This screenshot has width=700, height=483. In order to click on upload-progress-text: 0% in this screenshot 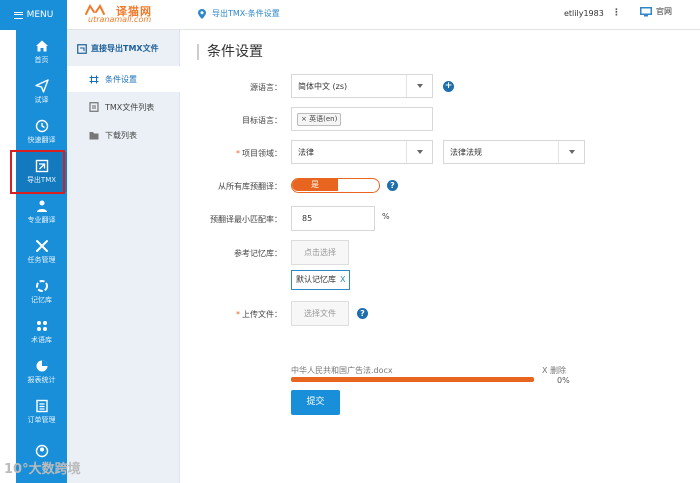, I will do `click(563, 380)`.